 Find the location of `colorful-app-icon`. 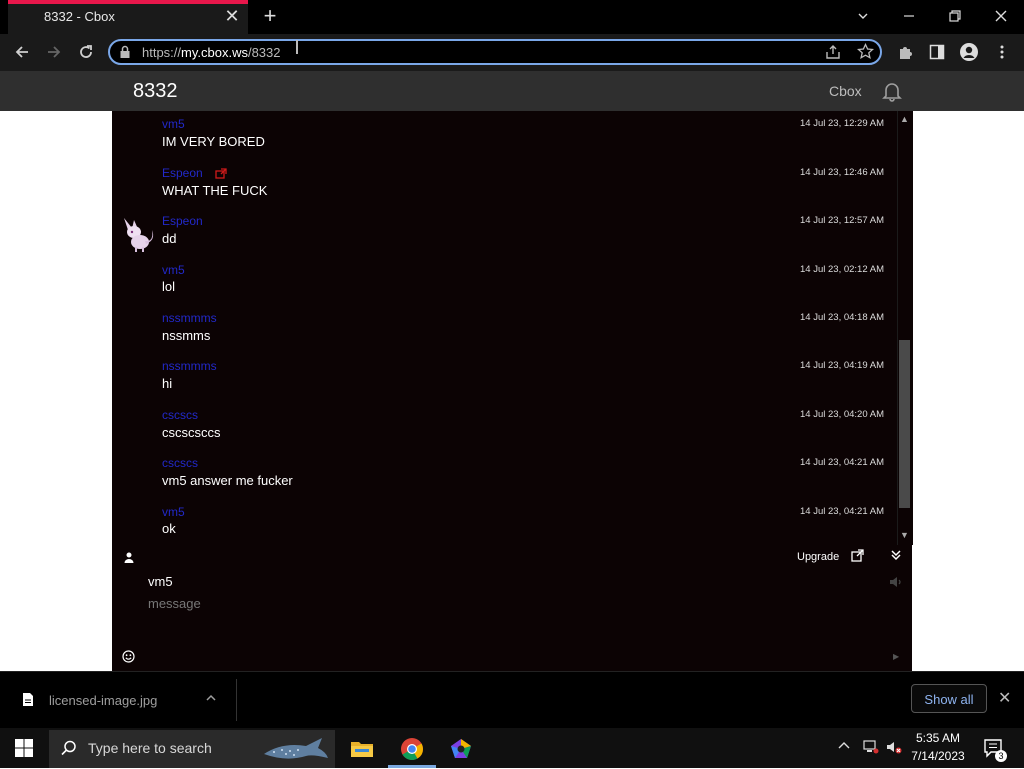

colorful-app-icon is located at coordinates (461, 749).